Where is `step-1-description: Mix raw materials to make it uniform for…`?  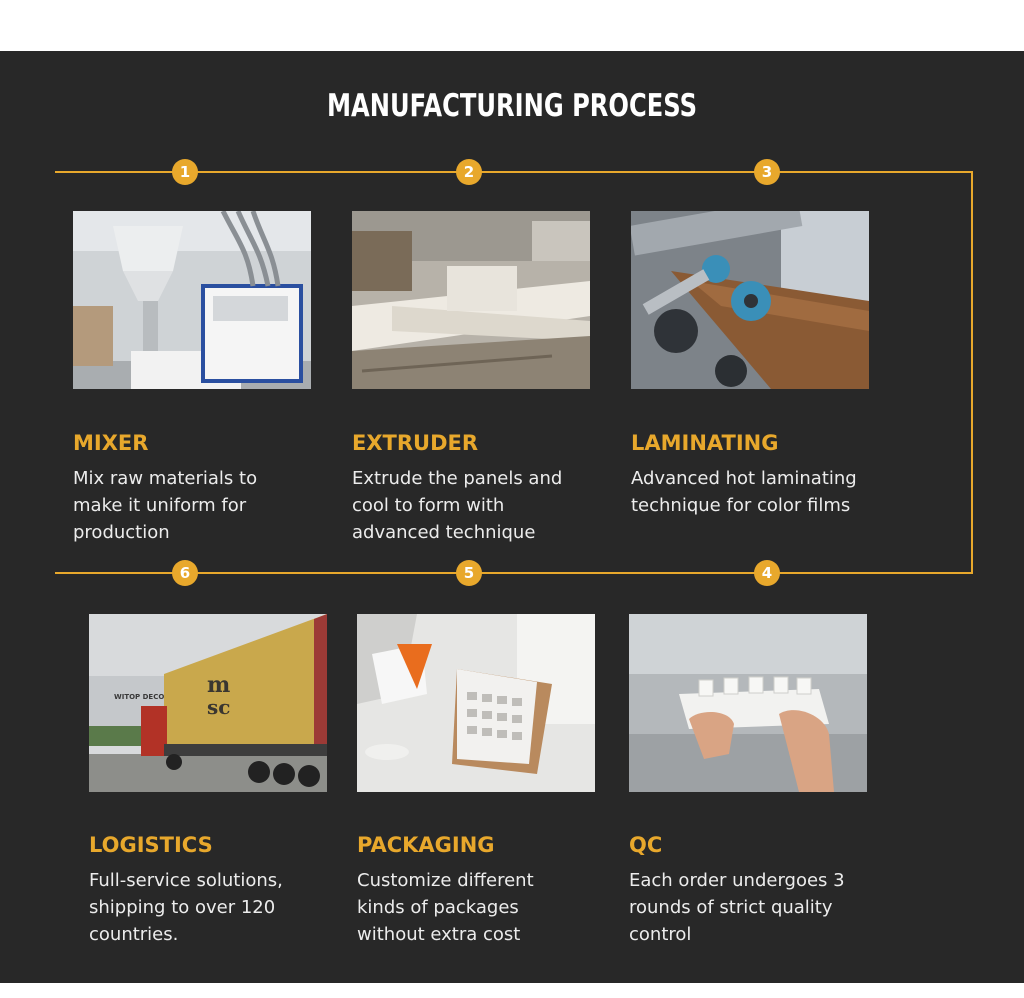 step-1-description: Mix raw materials to make it uniform for… is located at coordinates (165, 505).